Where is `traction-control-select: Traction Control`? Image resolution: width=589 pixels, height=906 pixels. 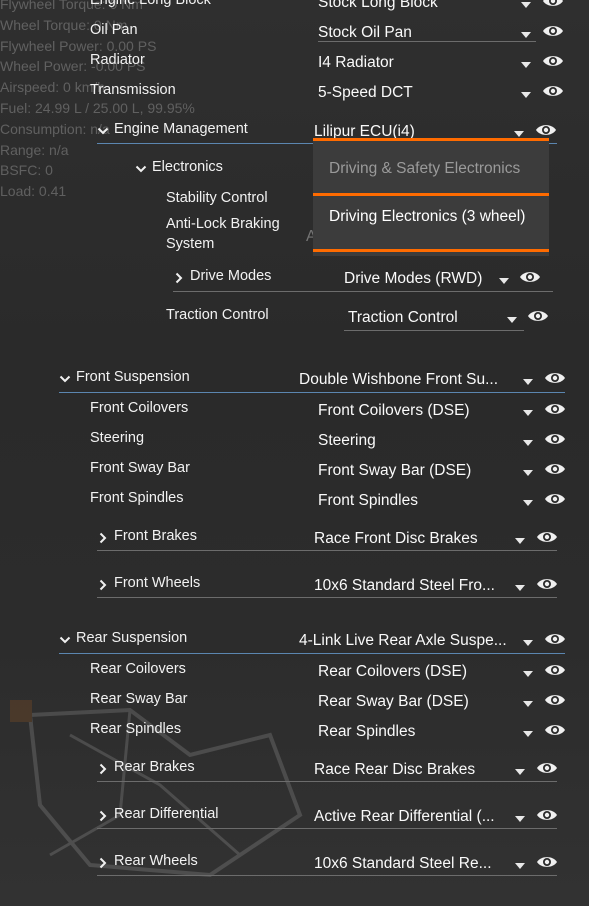
traction-control-select: Traction Control is located at coordinates (423, 318).